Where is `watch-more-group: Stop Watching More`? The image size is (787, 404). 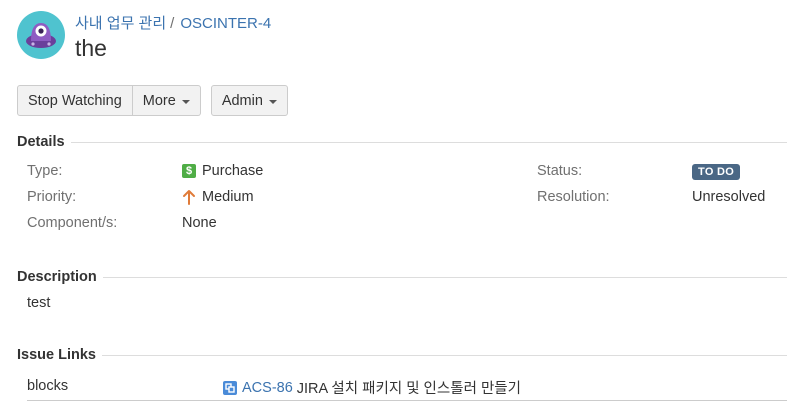
watch-more-group: Stop Watching More is located at coordinates (109, 100).